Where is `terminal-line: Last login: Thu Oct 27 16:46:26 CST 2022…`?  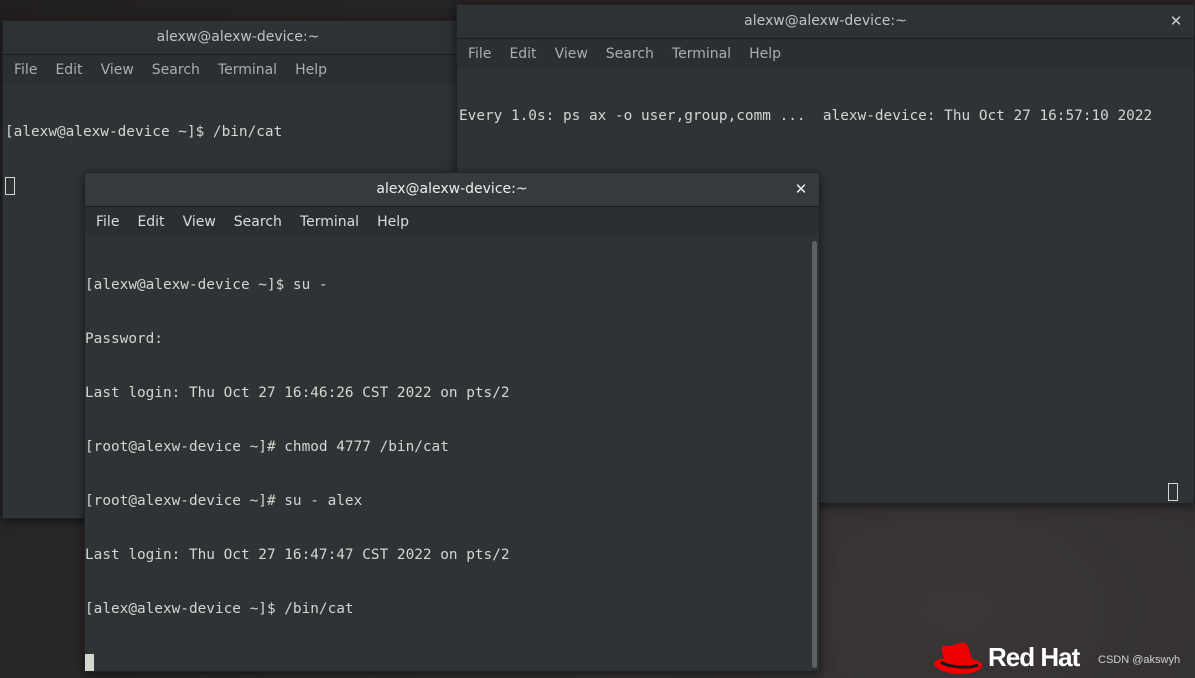 terminal-line: Last login: Thu Oct 27 16:46:26 CST 2022… is located at coordinates (297, 393).